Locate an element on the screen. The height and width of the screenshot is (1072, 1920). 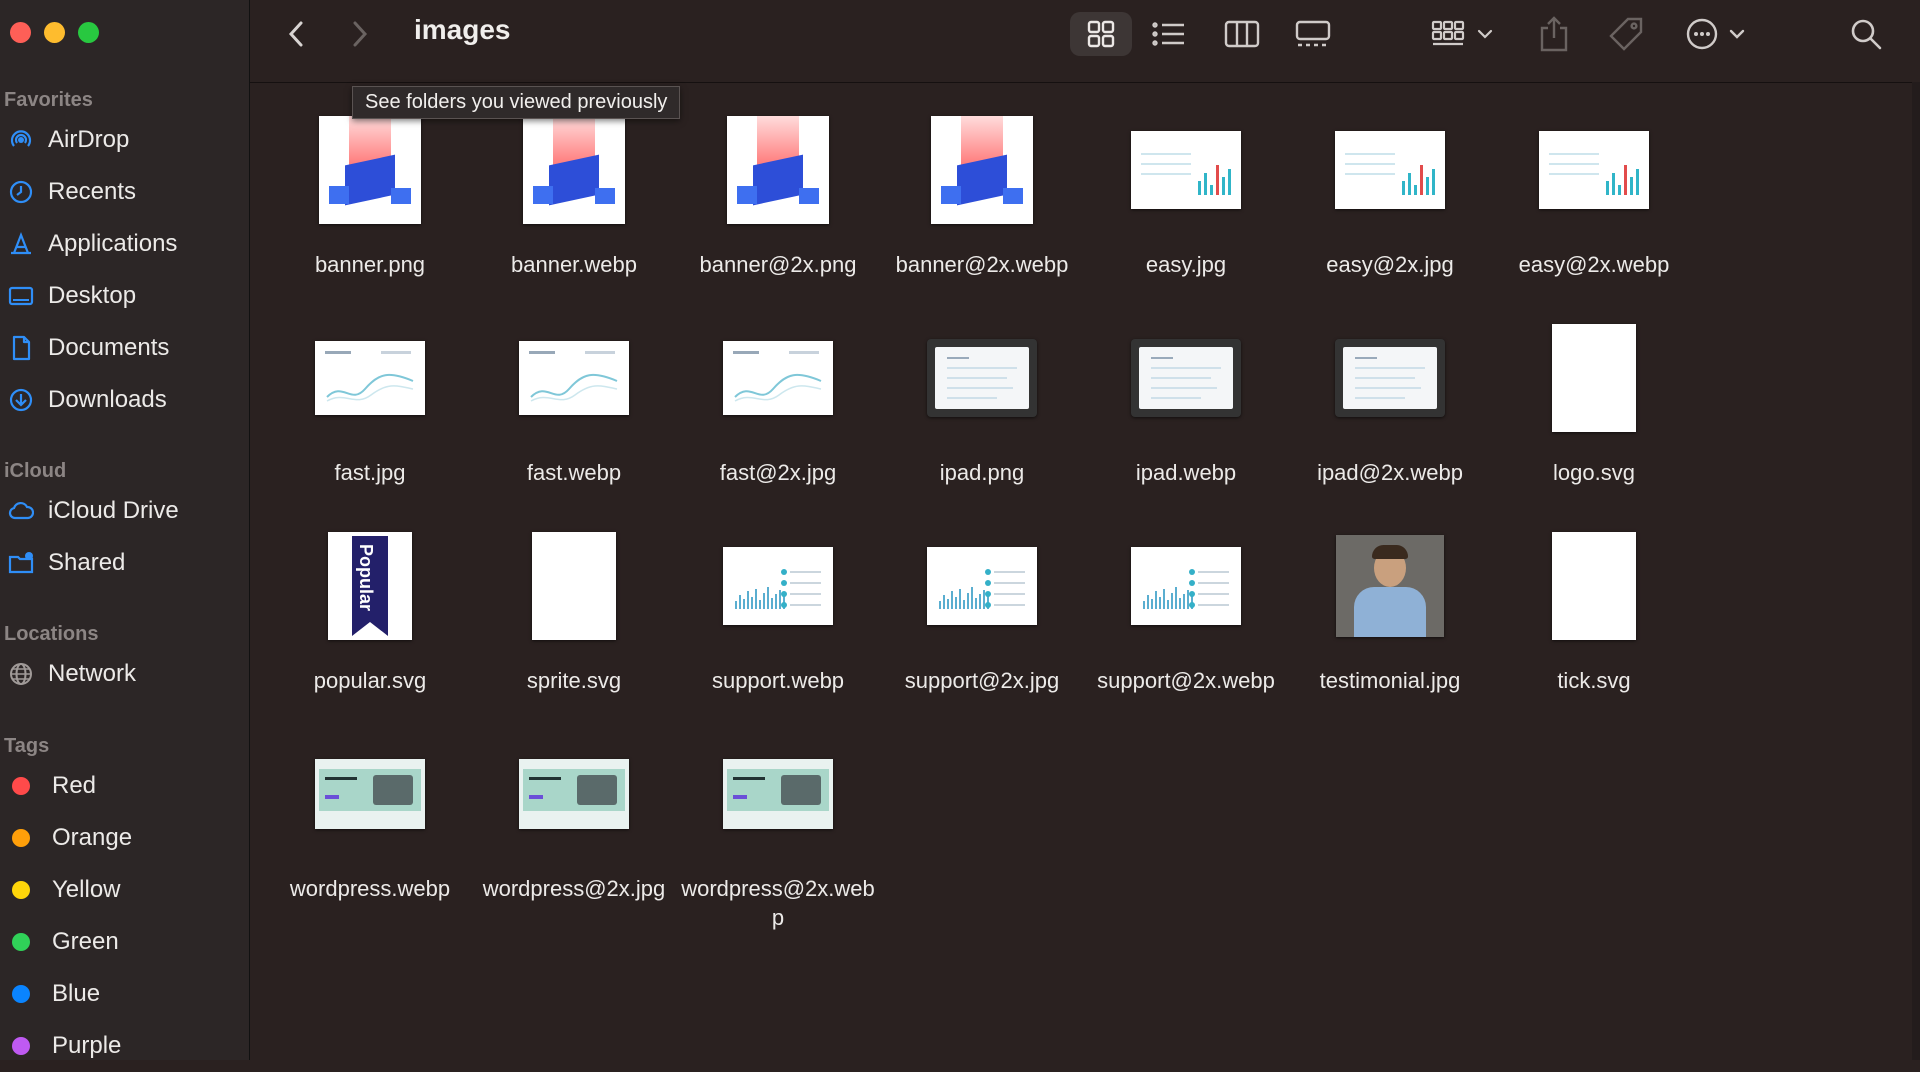
file-item: support@2x.jpg is located at coordinates (982, 609).